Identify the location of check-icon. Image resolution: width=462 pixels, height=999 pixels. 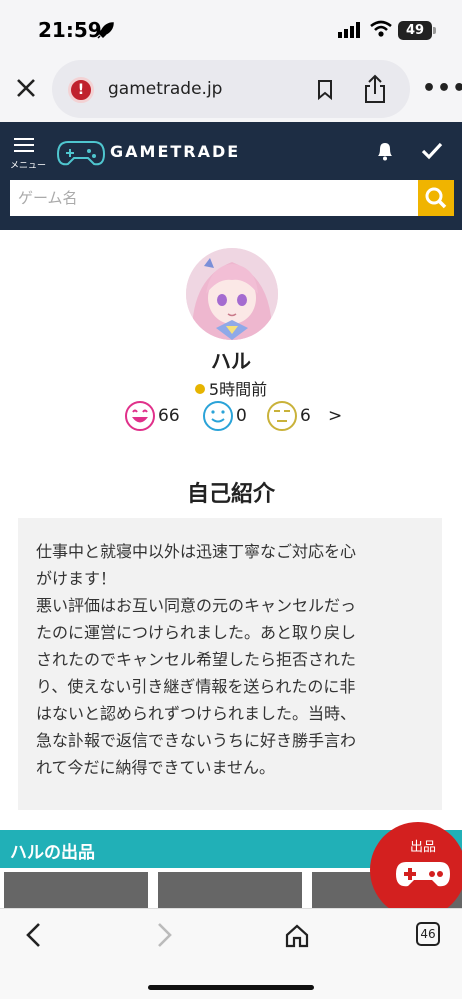
(432, 151).